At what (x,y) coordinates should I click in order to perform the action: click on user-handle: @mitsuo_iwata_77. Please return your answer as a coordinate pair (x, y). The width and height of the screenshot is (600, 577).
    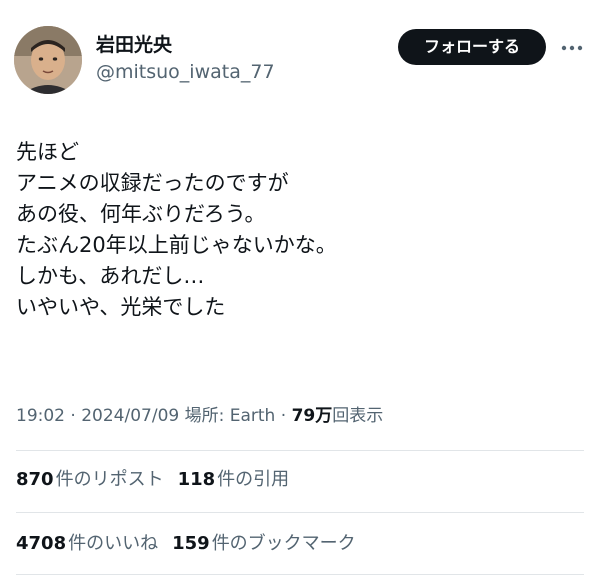
    Looking at the image, I should click on (185, 72).